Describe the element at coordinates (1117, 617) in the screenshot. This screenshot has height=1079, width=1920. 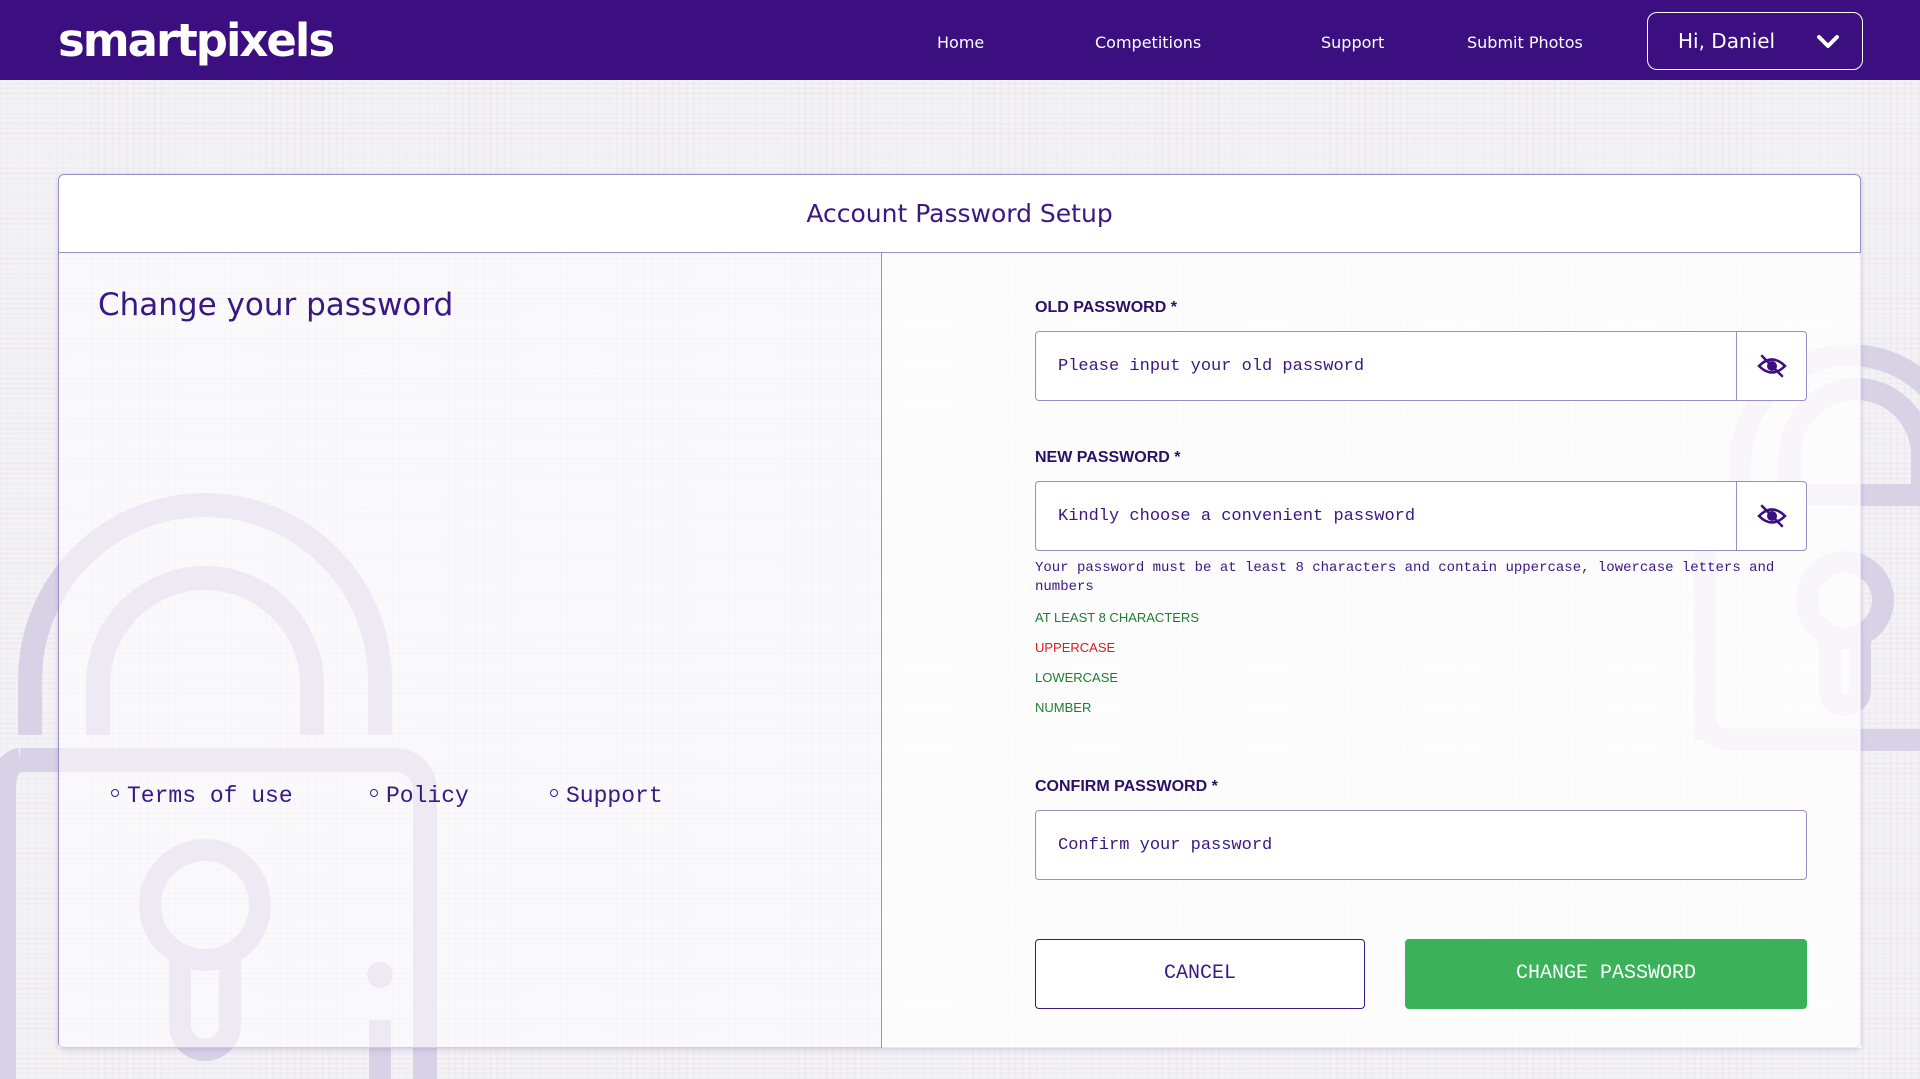
I see `rule-min-length: AT LEAST 8 CHARACTERS` at that location.